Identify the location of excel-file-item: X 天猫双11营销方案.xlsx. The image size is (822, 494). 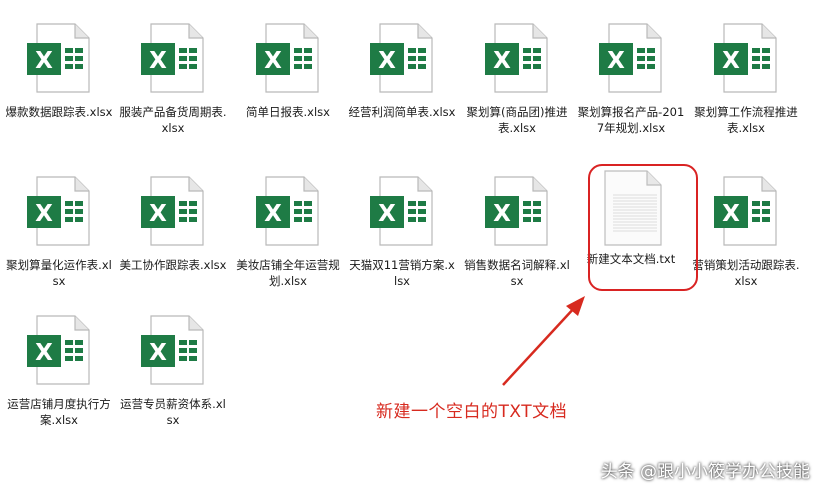
(402, 228).